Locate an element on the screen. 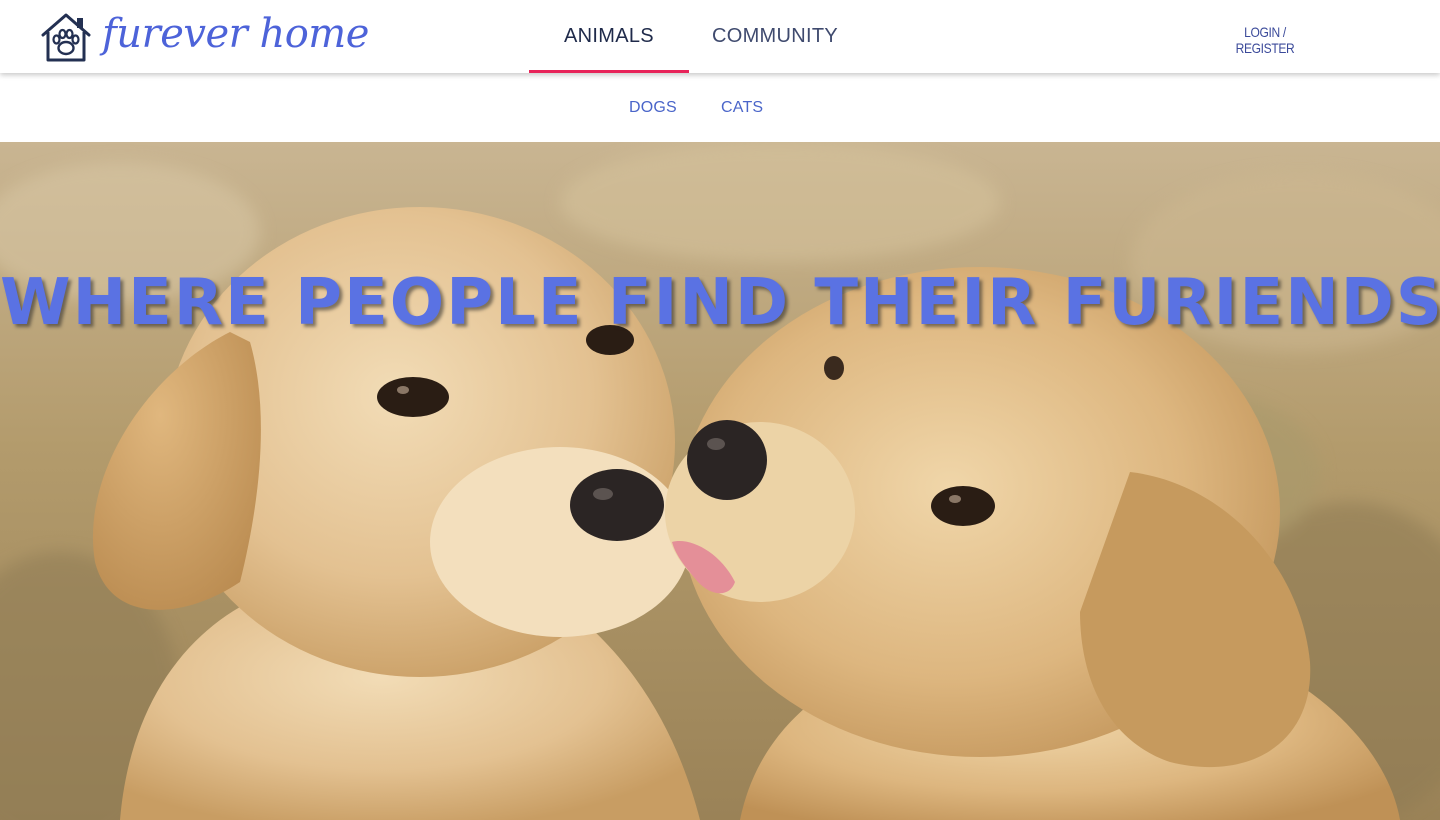 The width and height of the screenshot is (1440, 820). tab-animals: ANIMALS is located at coordinates (609, 36).